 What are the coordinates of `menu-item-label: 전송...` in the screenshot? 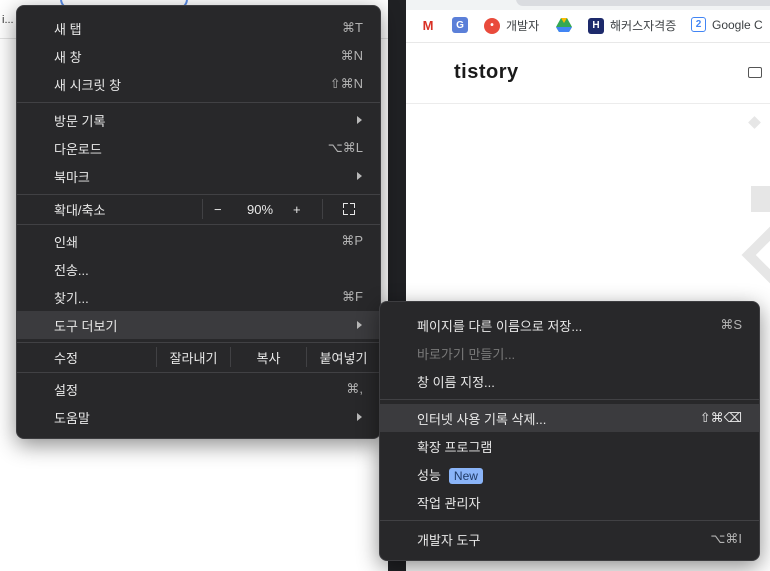 It's located at (71, 270).